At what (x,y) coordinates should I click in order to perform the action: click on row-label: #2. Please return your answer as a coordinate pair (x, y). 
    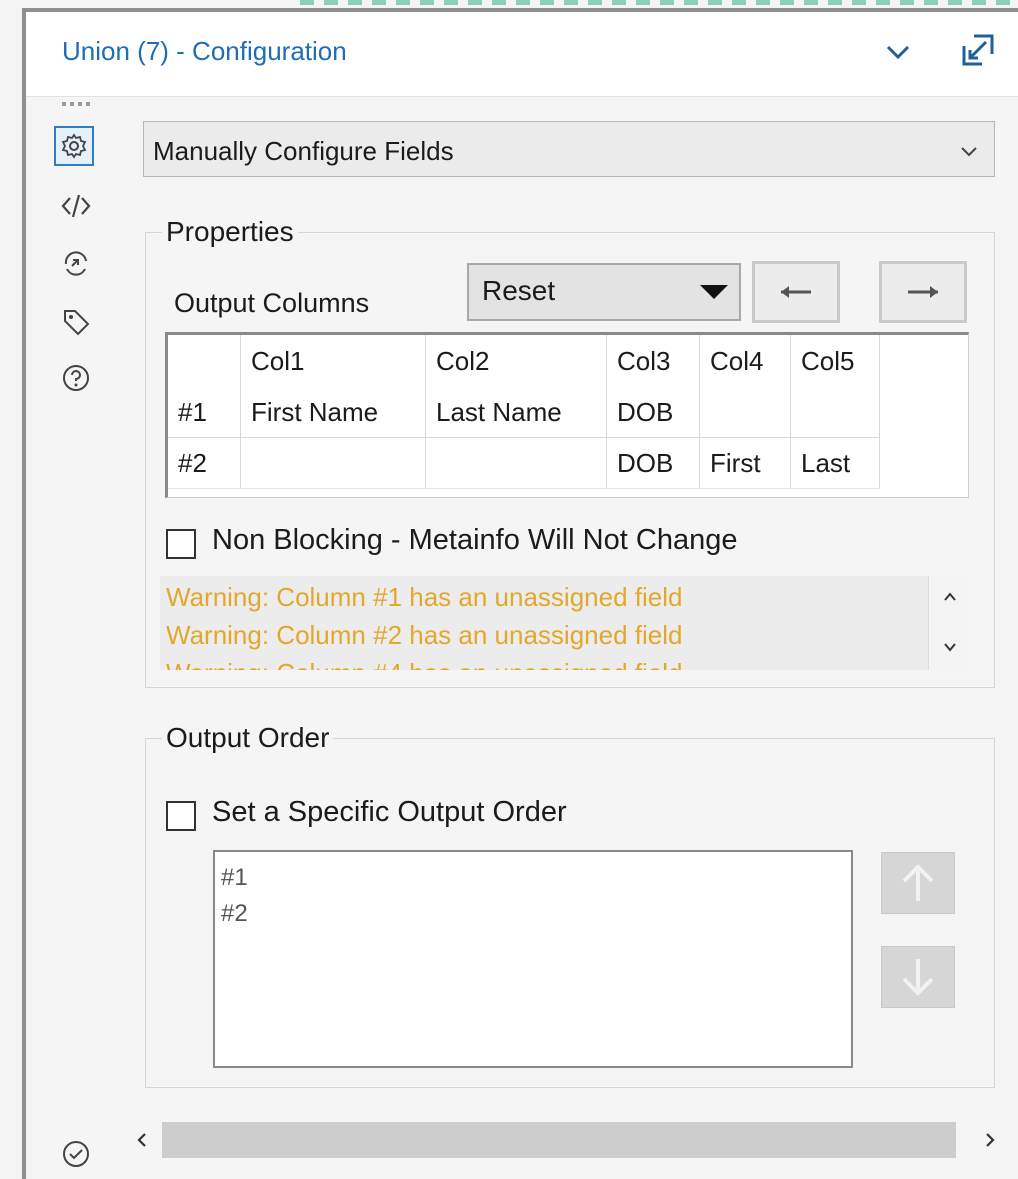
    Looking at the image, I should click on (204, 463).